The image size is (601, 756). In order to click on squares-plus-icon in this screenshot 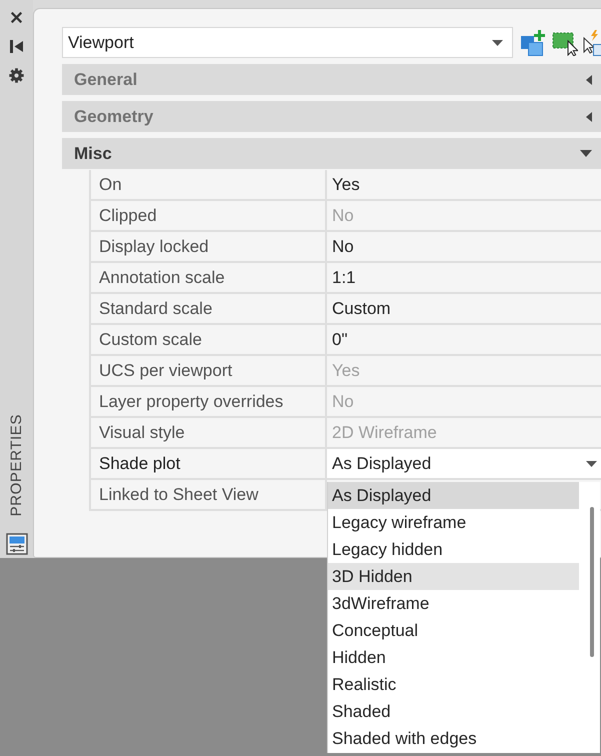, I will do `click(533, 43)`.